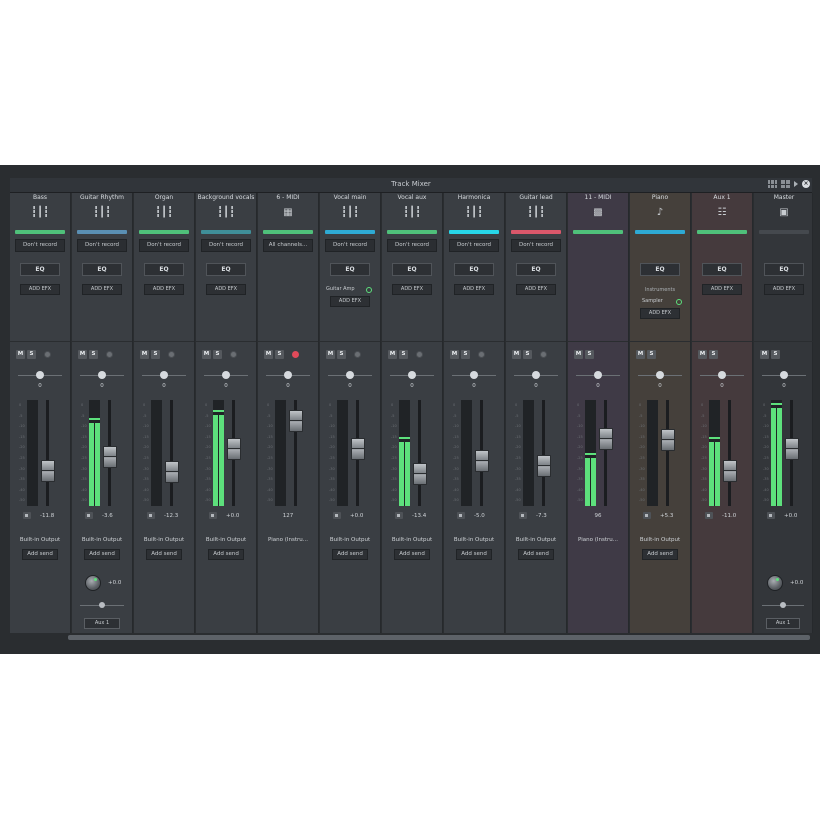 The width and height of the screenshot is (820, 820). What do you see at coordinates (722, 197) in the screenshot?
I see `track-name: Aux 1` at bounding box center [722, 197].